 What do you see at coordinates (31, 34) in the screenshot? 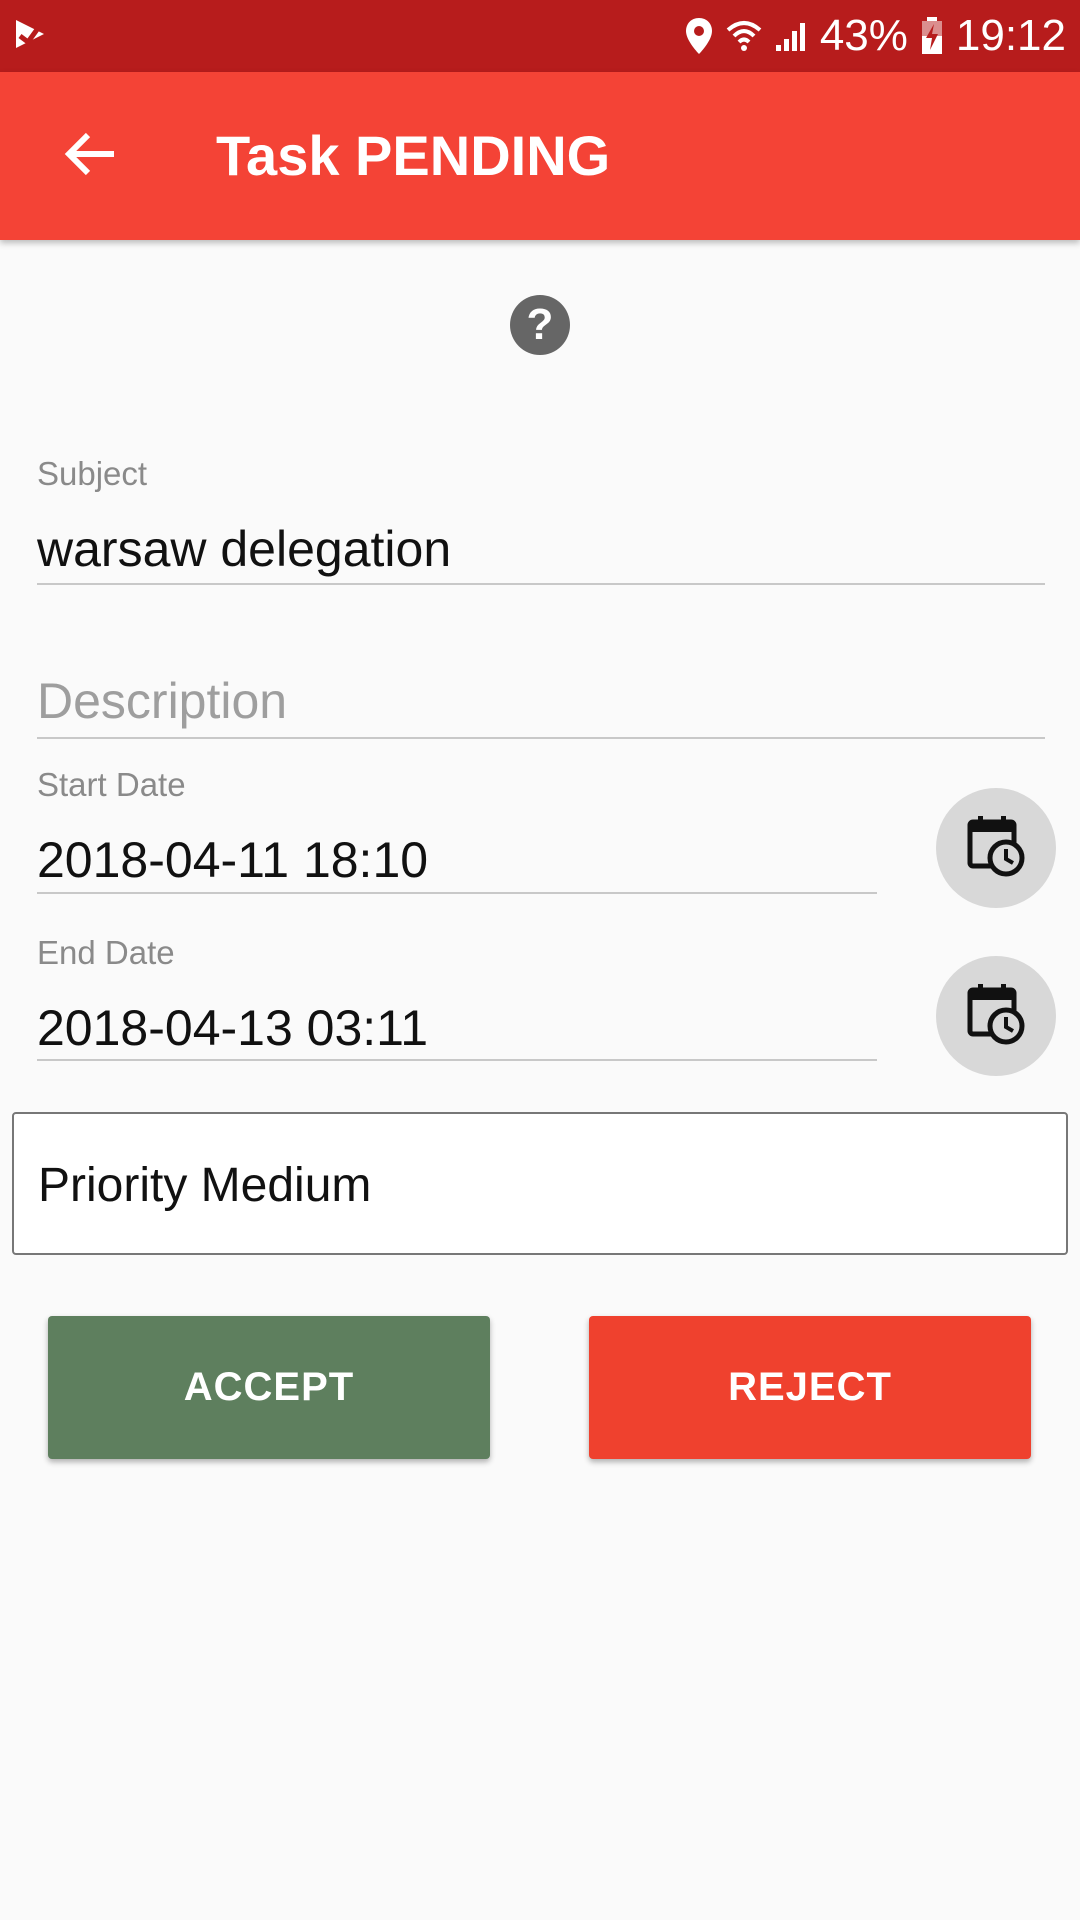
I see `check-notification-icon` at bounding box center [31, 34].